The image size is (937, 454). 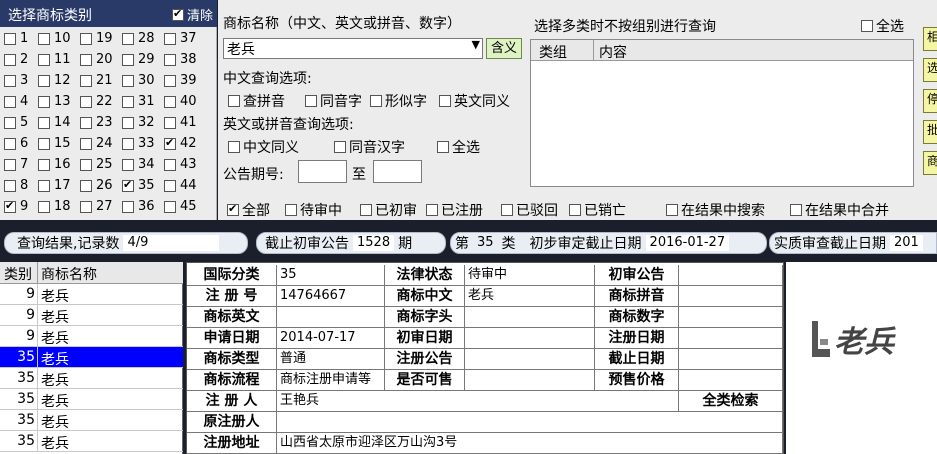 I want to click on category-13-checkbox: 13, so click(x=54, y=101).